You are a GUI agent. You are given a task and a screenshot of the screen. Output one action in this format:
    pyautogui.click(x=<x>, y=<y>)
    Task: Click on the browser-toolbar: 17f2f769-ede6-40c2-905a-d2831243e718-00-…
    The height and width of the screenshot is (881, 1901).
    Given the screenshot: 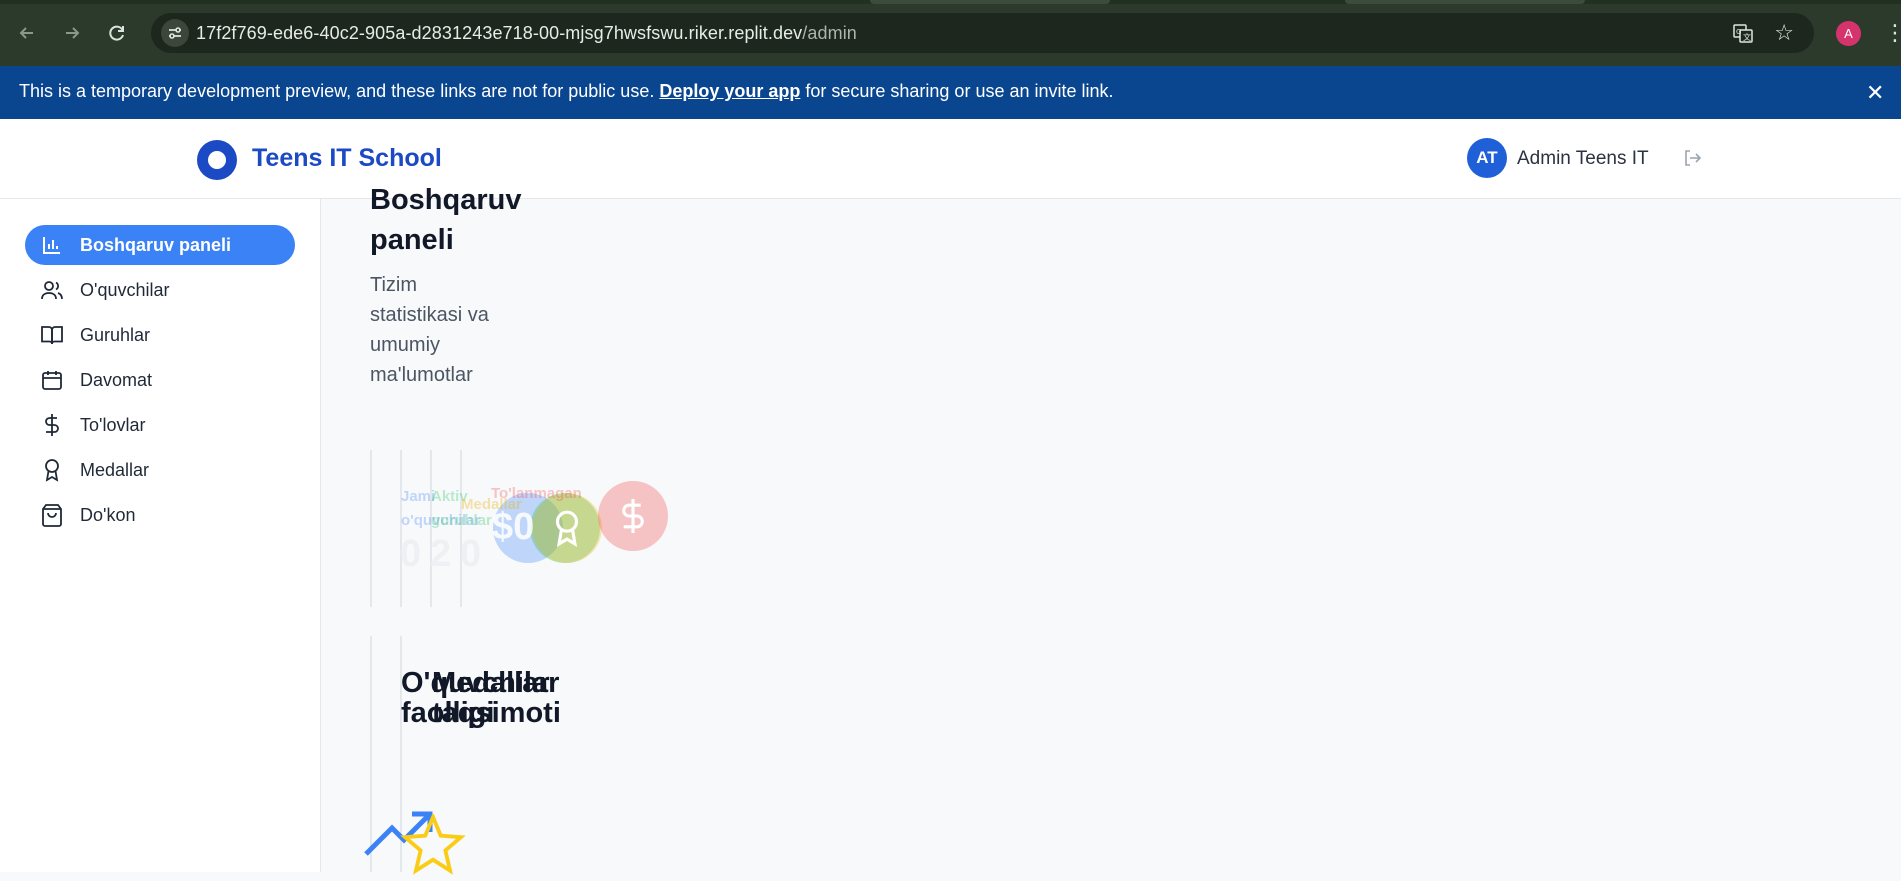 What is the action you would take?
    pyautogui.click(x=950, y=33)
    